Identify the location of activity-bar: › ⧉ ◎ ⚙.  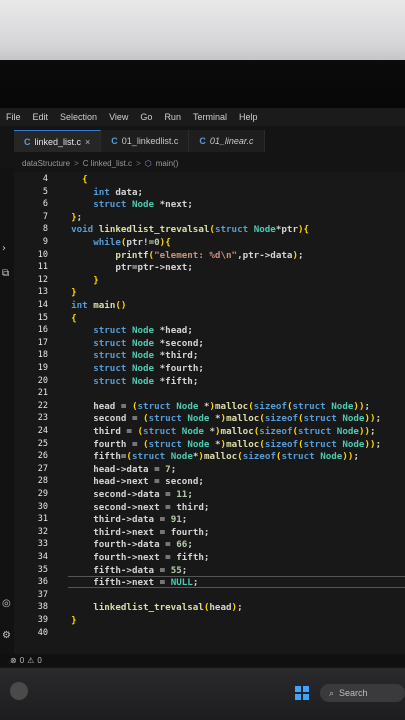
(7, 413).